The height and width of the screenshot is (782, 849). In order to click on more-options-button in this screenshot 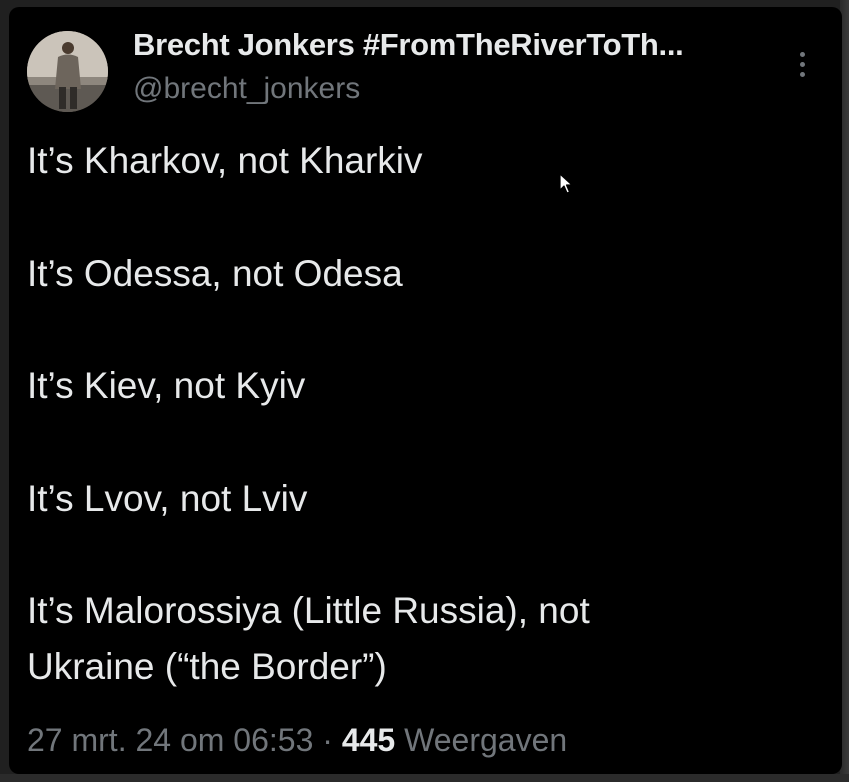, I will do `click(802, 65)`.